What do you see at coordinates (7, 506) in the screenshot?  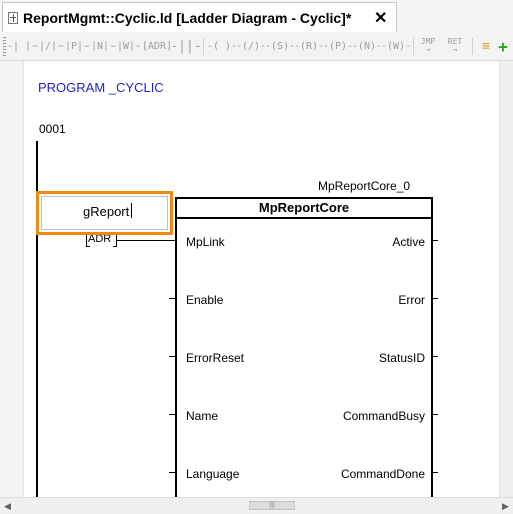 I see `scroll-left-icon: ◀` at bounding box center [7, 506].